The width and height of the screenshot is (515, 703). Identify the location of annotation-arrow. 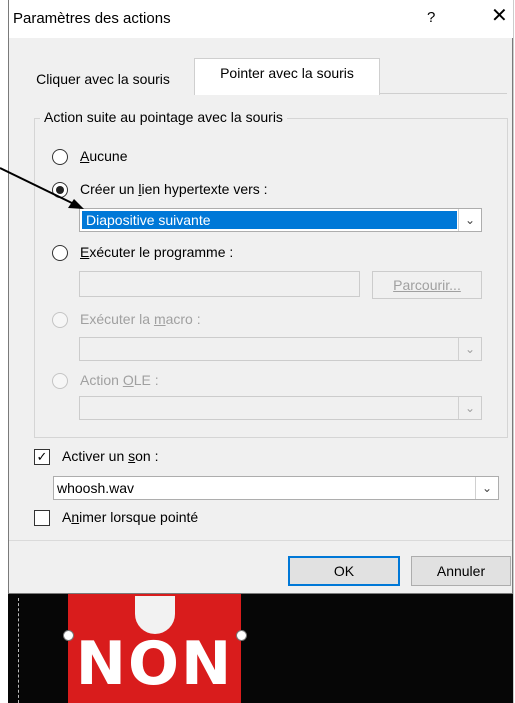
(42, 188).